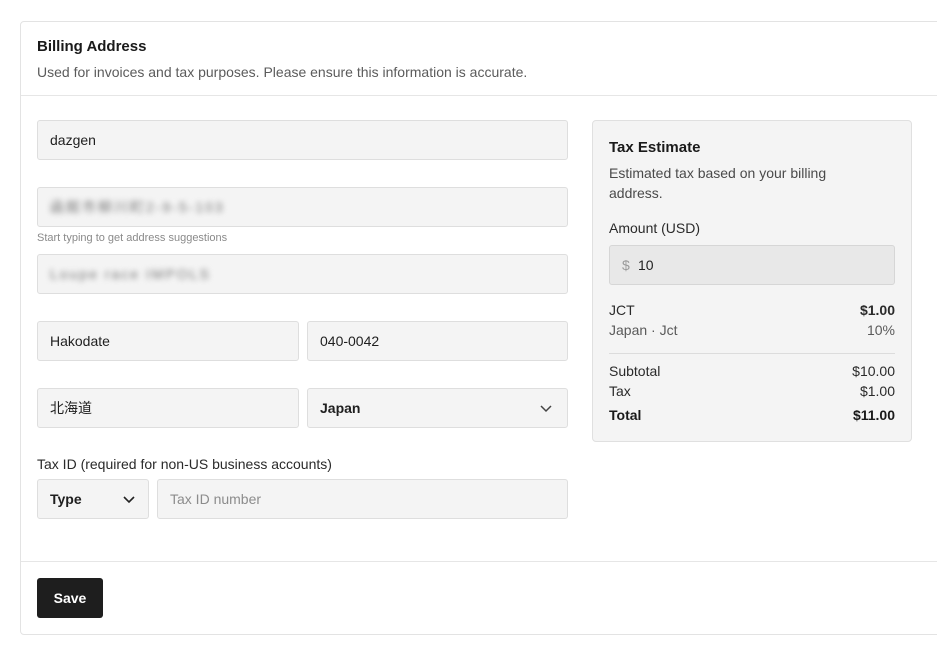  What do you see at coordinates (877, 391) in the screenshot?
I see `tax-value: $1.00` at bounding box center [877, 391].